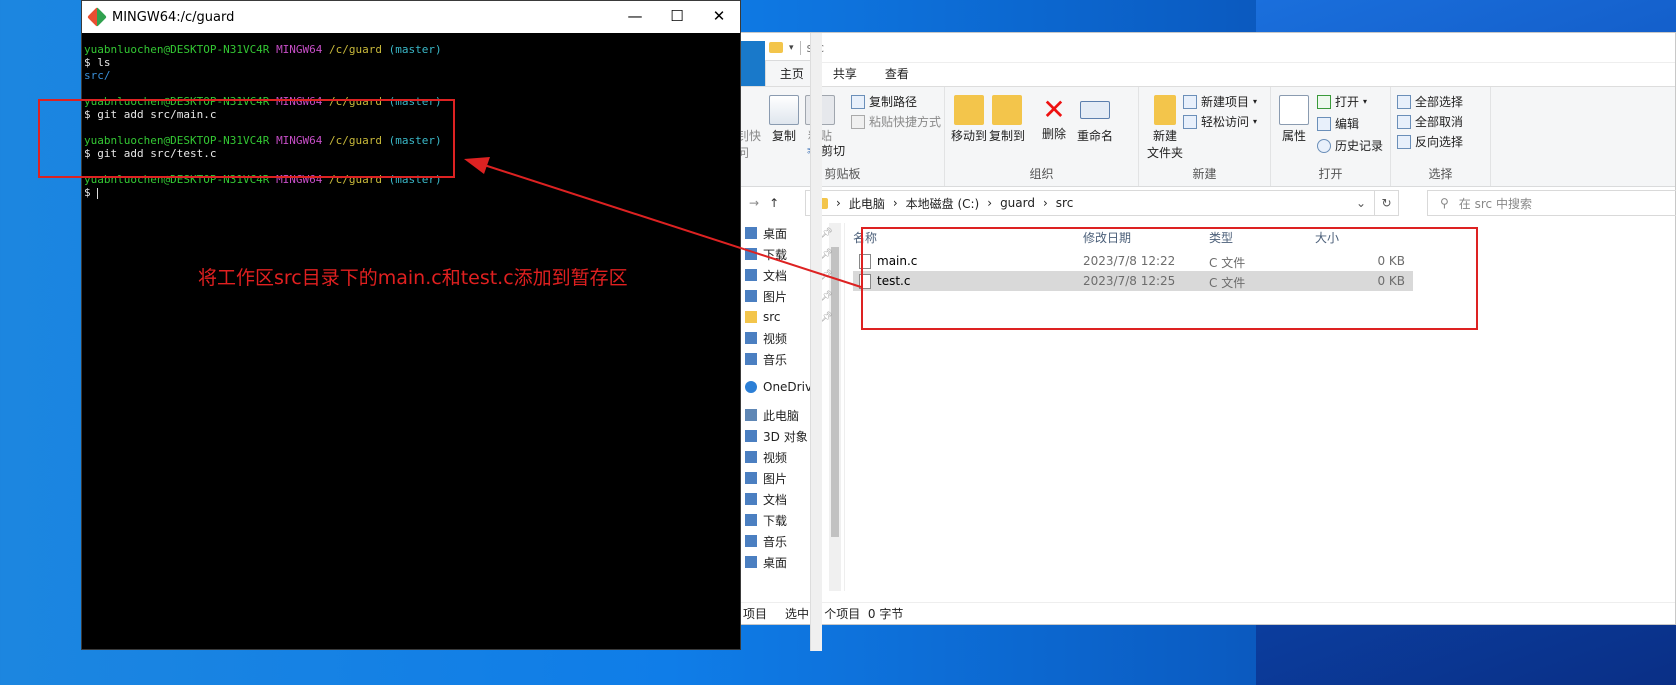  I want to click on copy-path-button: 复制路径, so click(884, 101).